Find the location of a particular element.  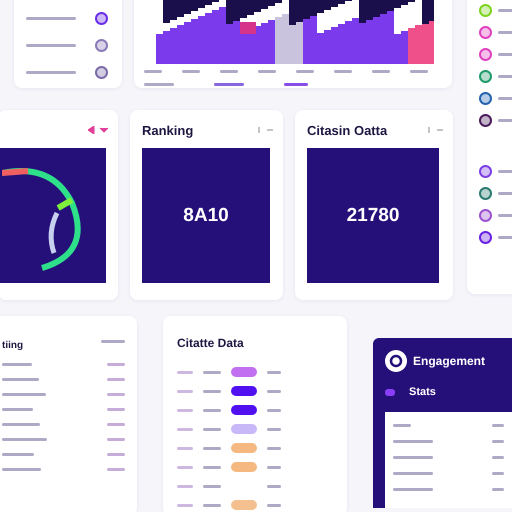

stats-tab: Stats is located at coordinates (422, 392).